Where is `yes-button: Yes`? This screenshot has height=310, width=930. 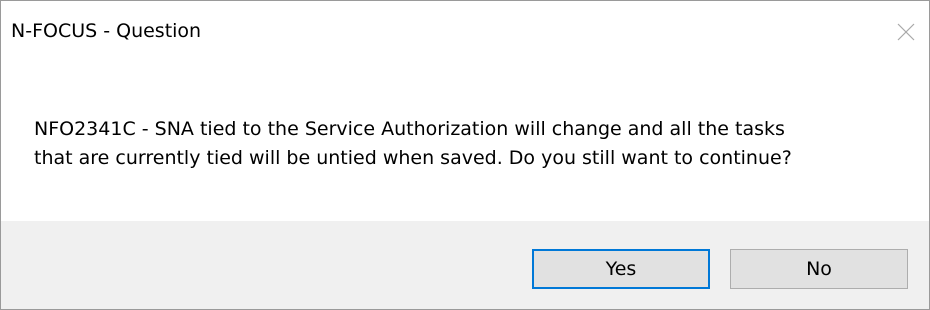
yes-button: Yes is located at coordinates (621, 269).